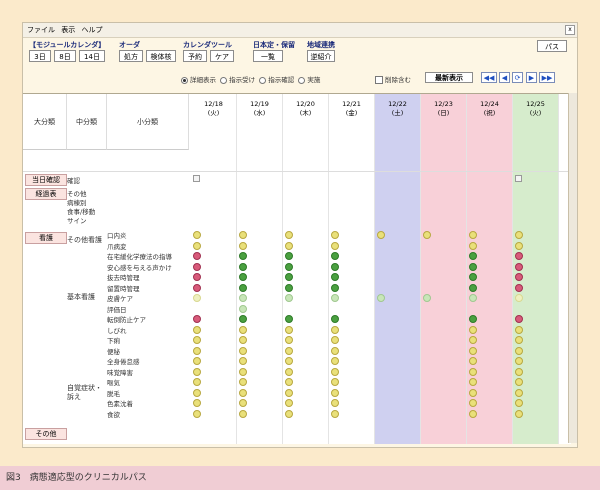  Describe the element at coordinates (572, 268) in the screenshot. I see `vertical-scrollbar` at that location.